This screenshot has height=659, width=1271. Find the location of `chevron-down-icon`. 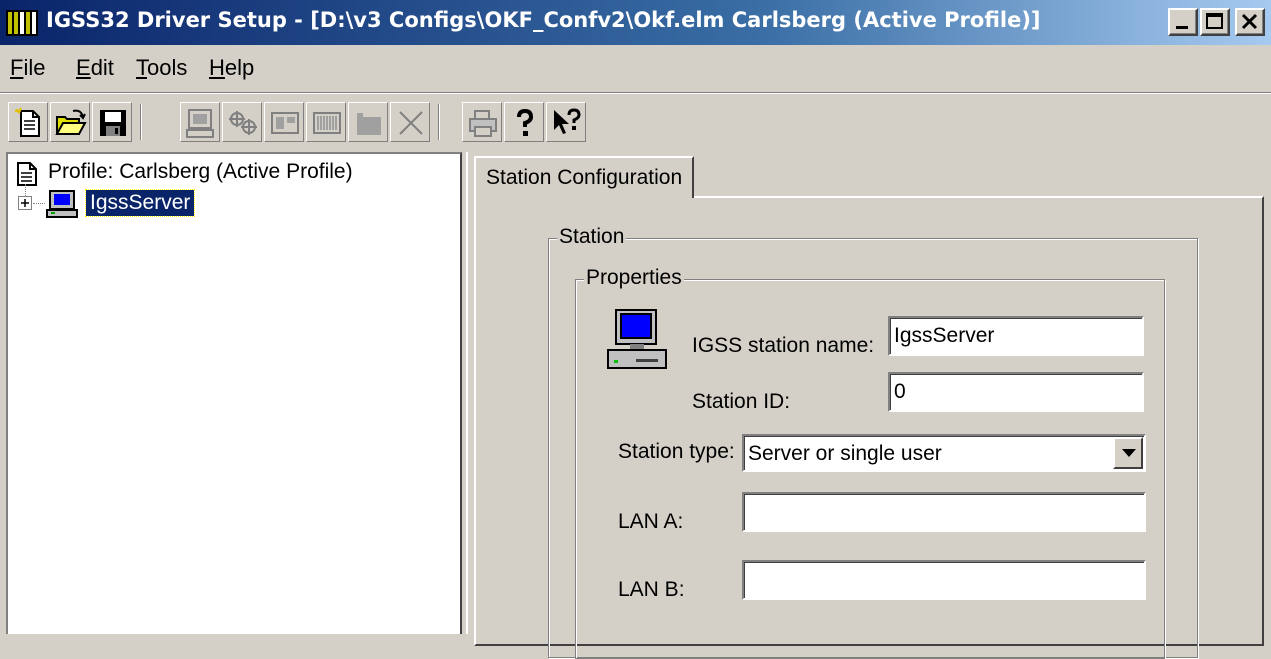

chevron-down-icon is located at coordinates (1129, 453).